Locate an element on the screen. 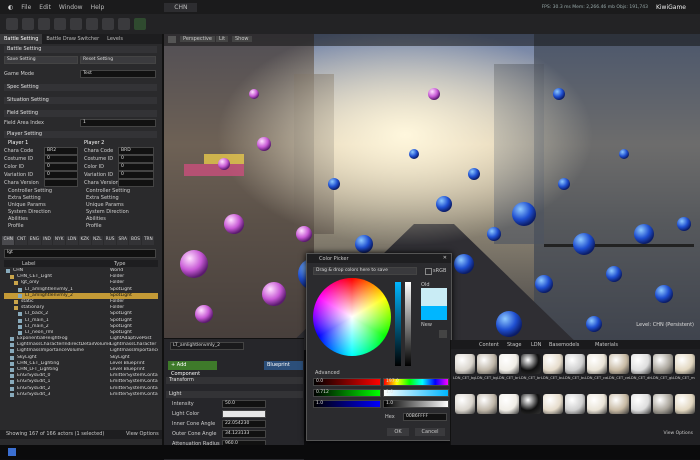 Image resolution: width=700 pixels, height=460 pixels. reset-setting-button: Reset Setting is located at coordinates (118, 60).